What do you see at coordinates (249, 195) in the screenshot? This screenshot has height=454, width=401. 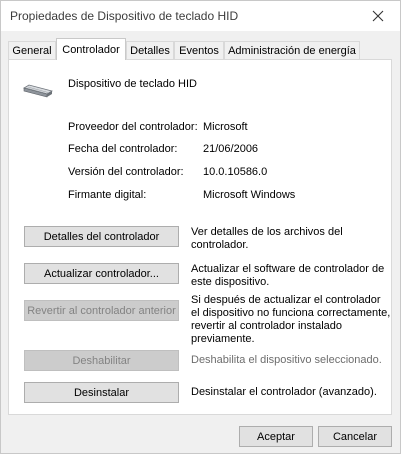 I see `signer-value: Microsoft Windows` at bounding box center [249, 195].